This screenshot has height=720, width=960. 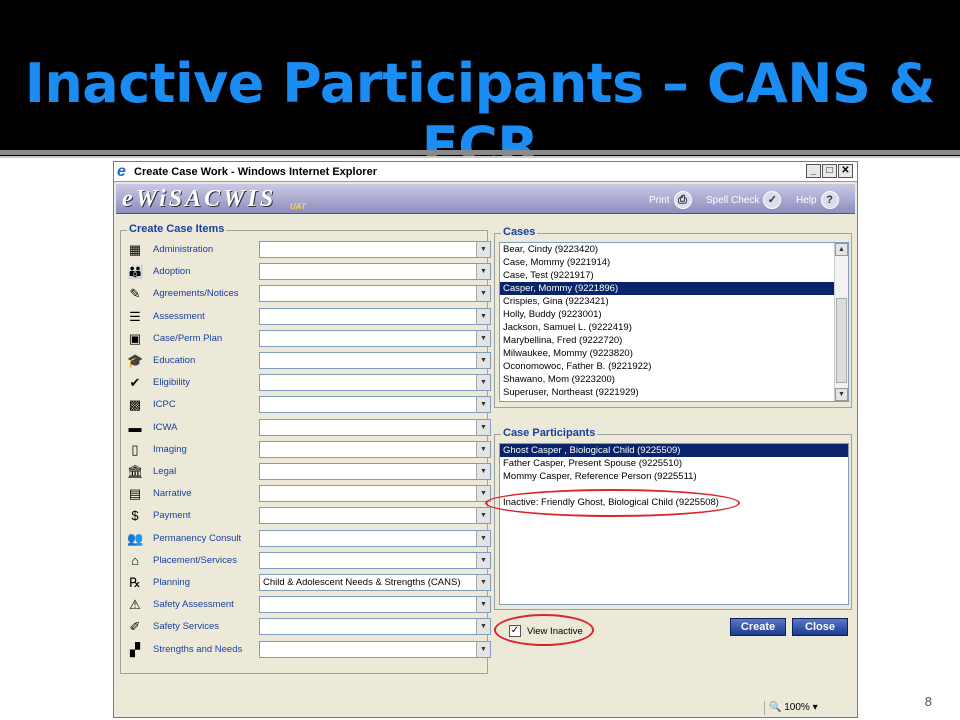 What do you see at coordinates (135, 405) in the screenshot?
I see `icpc-icon: ▩` at bounding box center [135, 405].